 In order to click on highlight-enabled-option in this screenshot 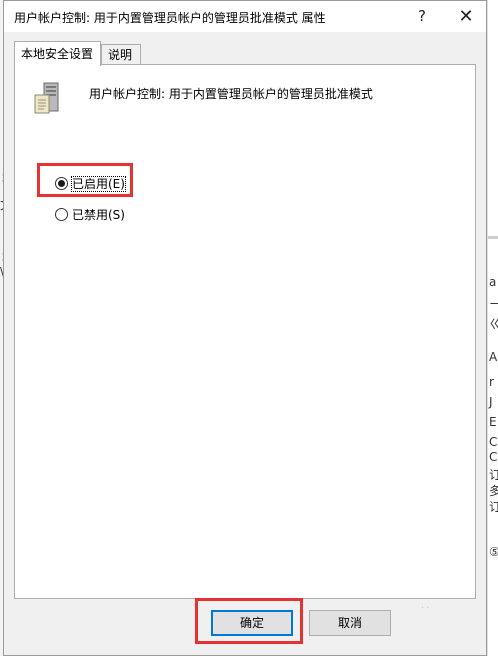, I will do `click(85, 180)`.